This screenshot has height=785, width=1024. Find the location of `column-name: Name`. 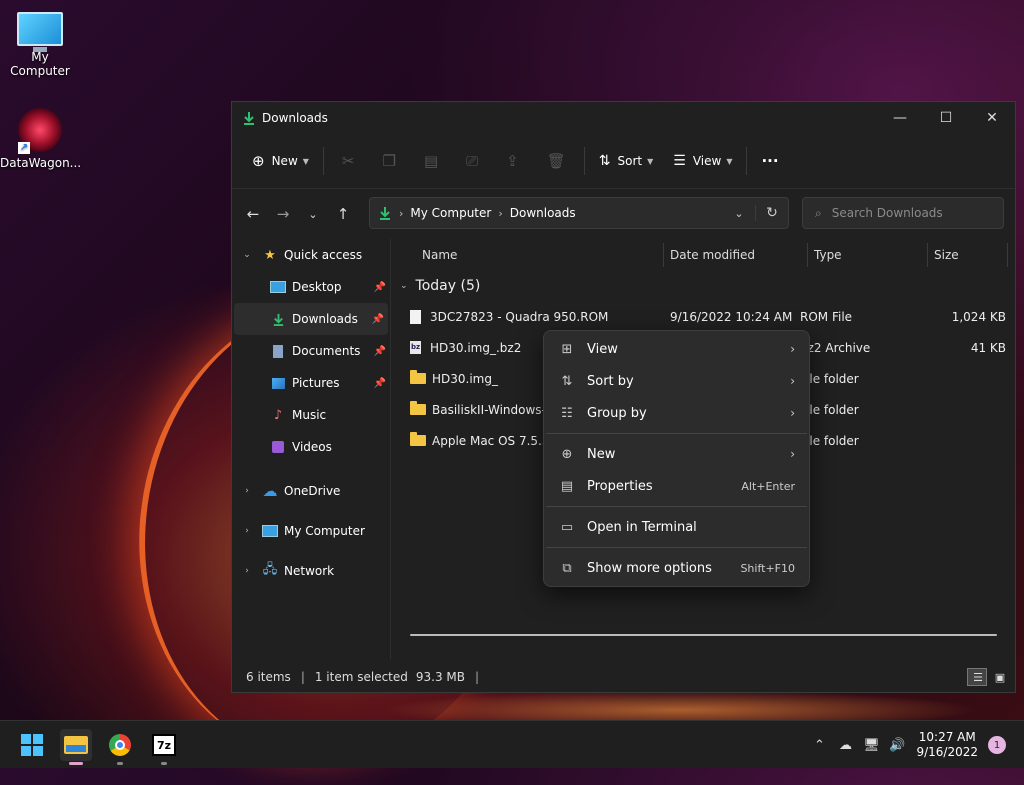

column-name: Name is located at coordinates (528, 255).